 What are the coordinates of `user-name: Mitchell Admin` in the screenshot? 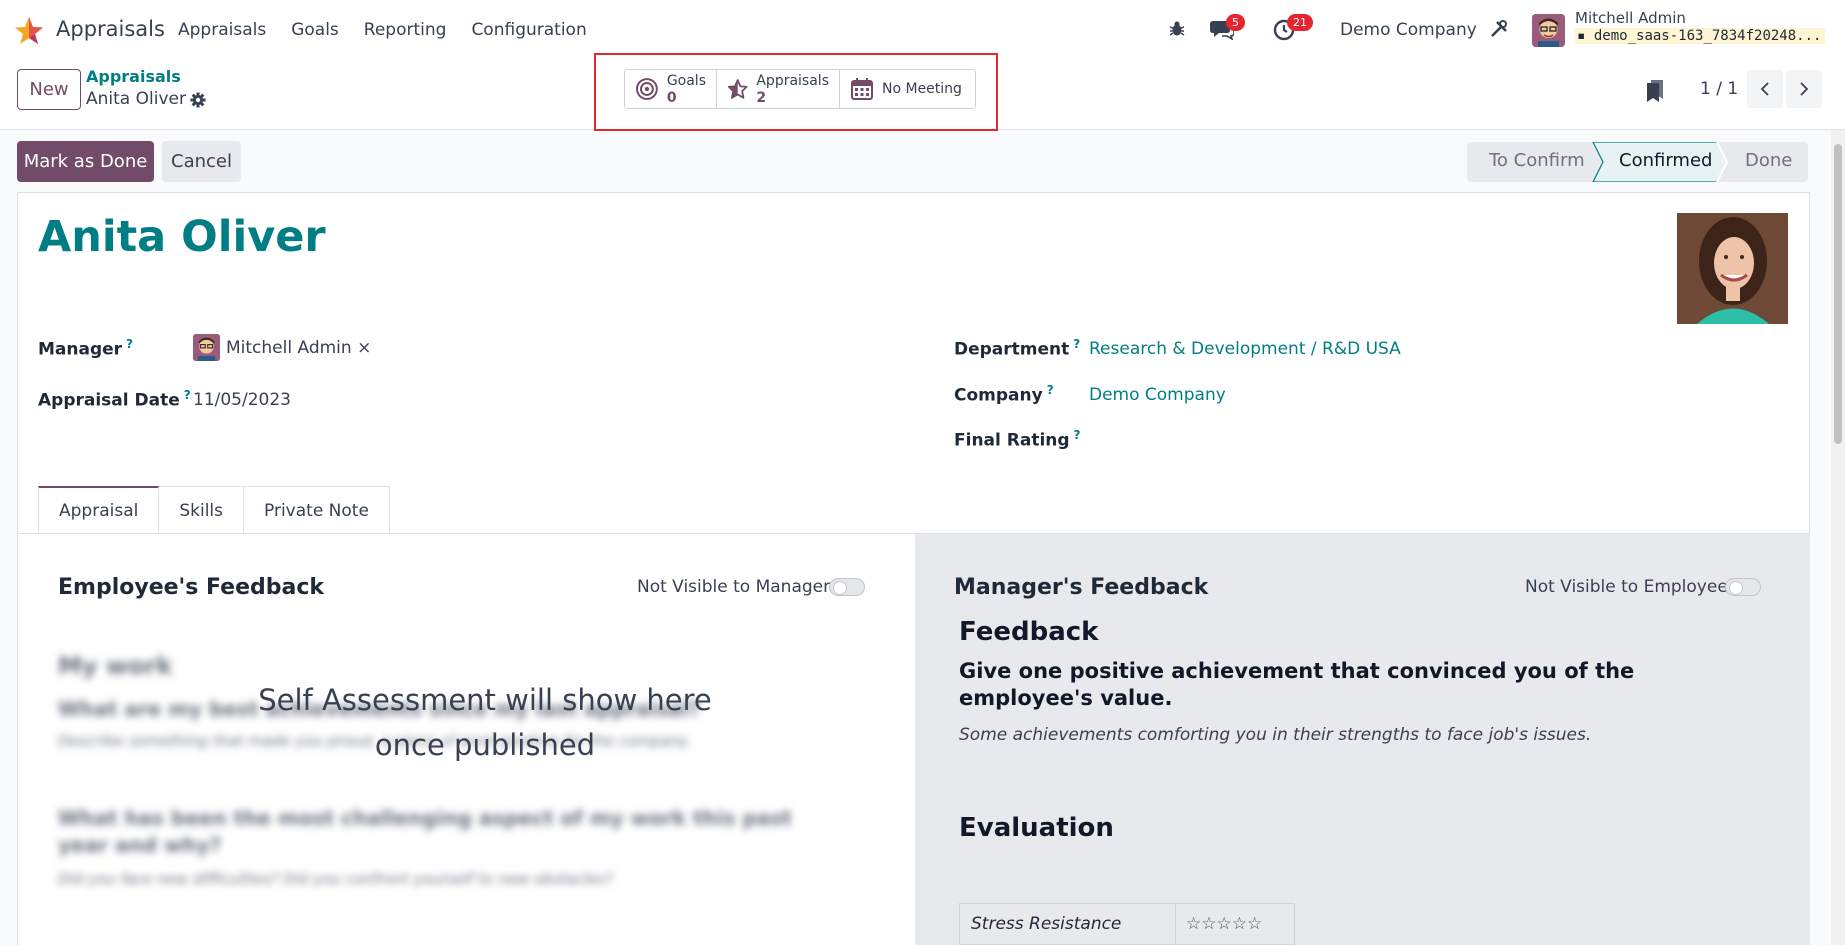 It's located at (1630, 18).